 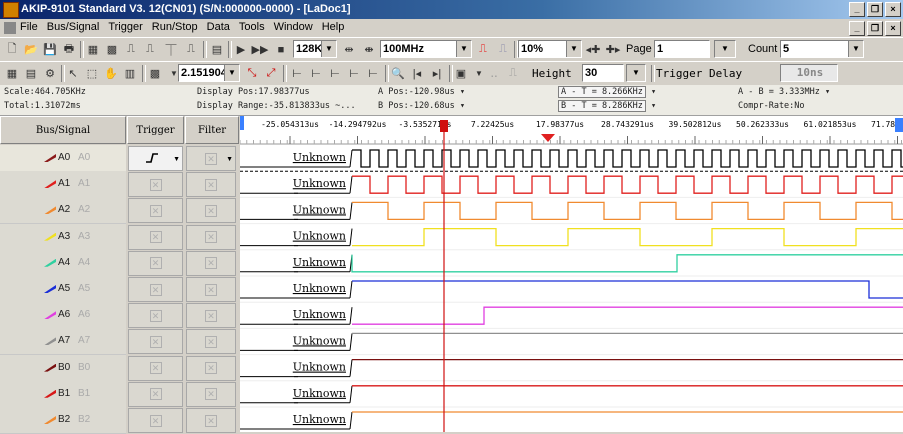 I want to click on signal-row-a3: A3 A3 ✕ ✕, so click(x=120, y=237).